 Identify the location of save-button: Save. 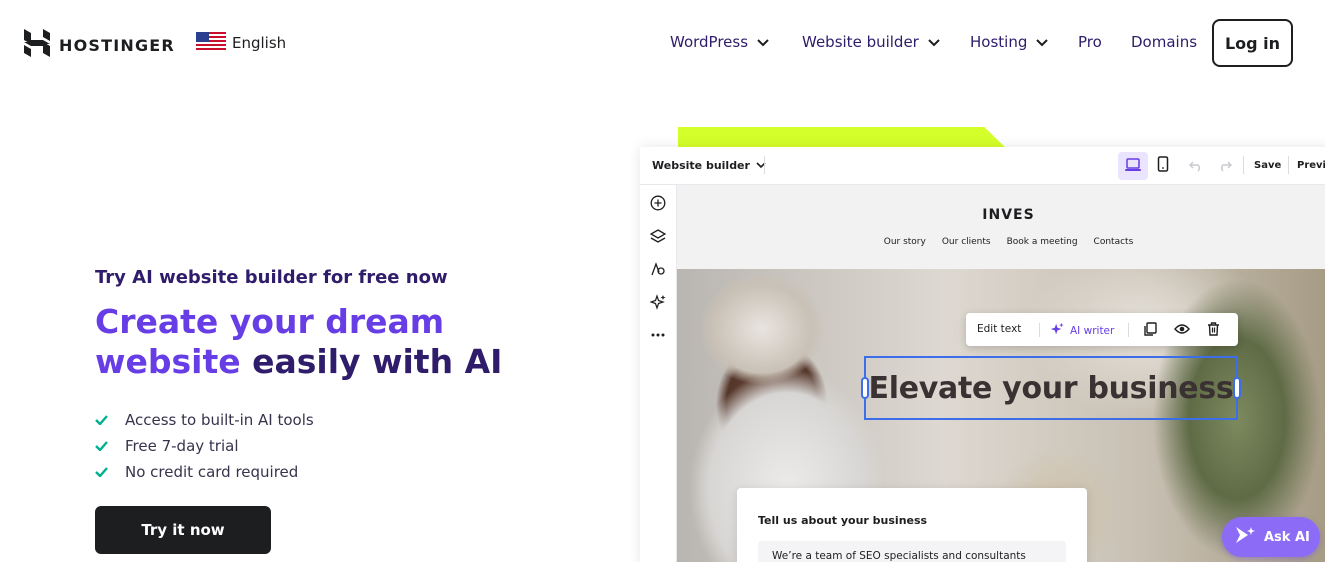
(1267, 165).